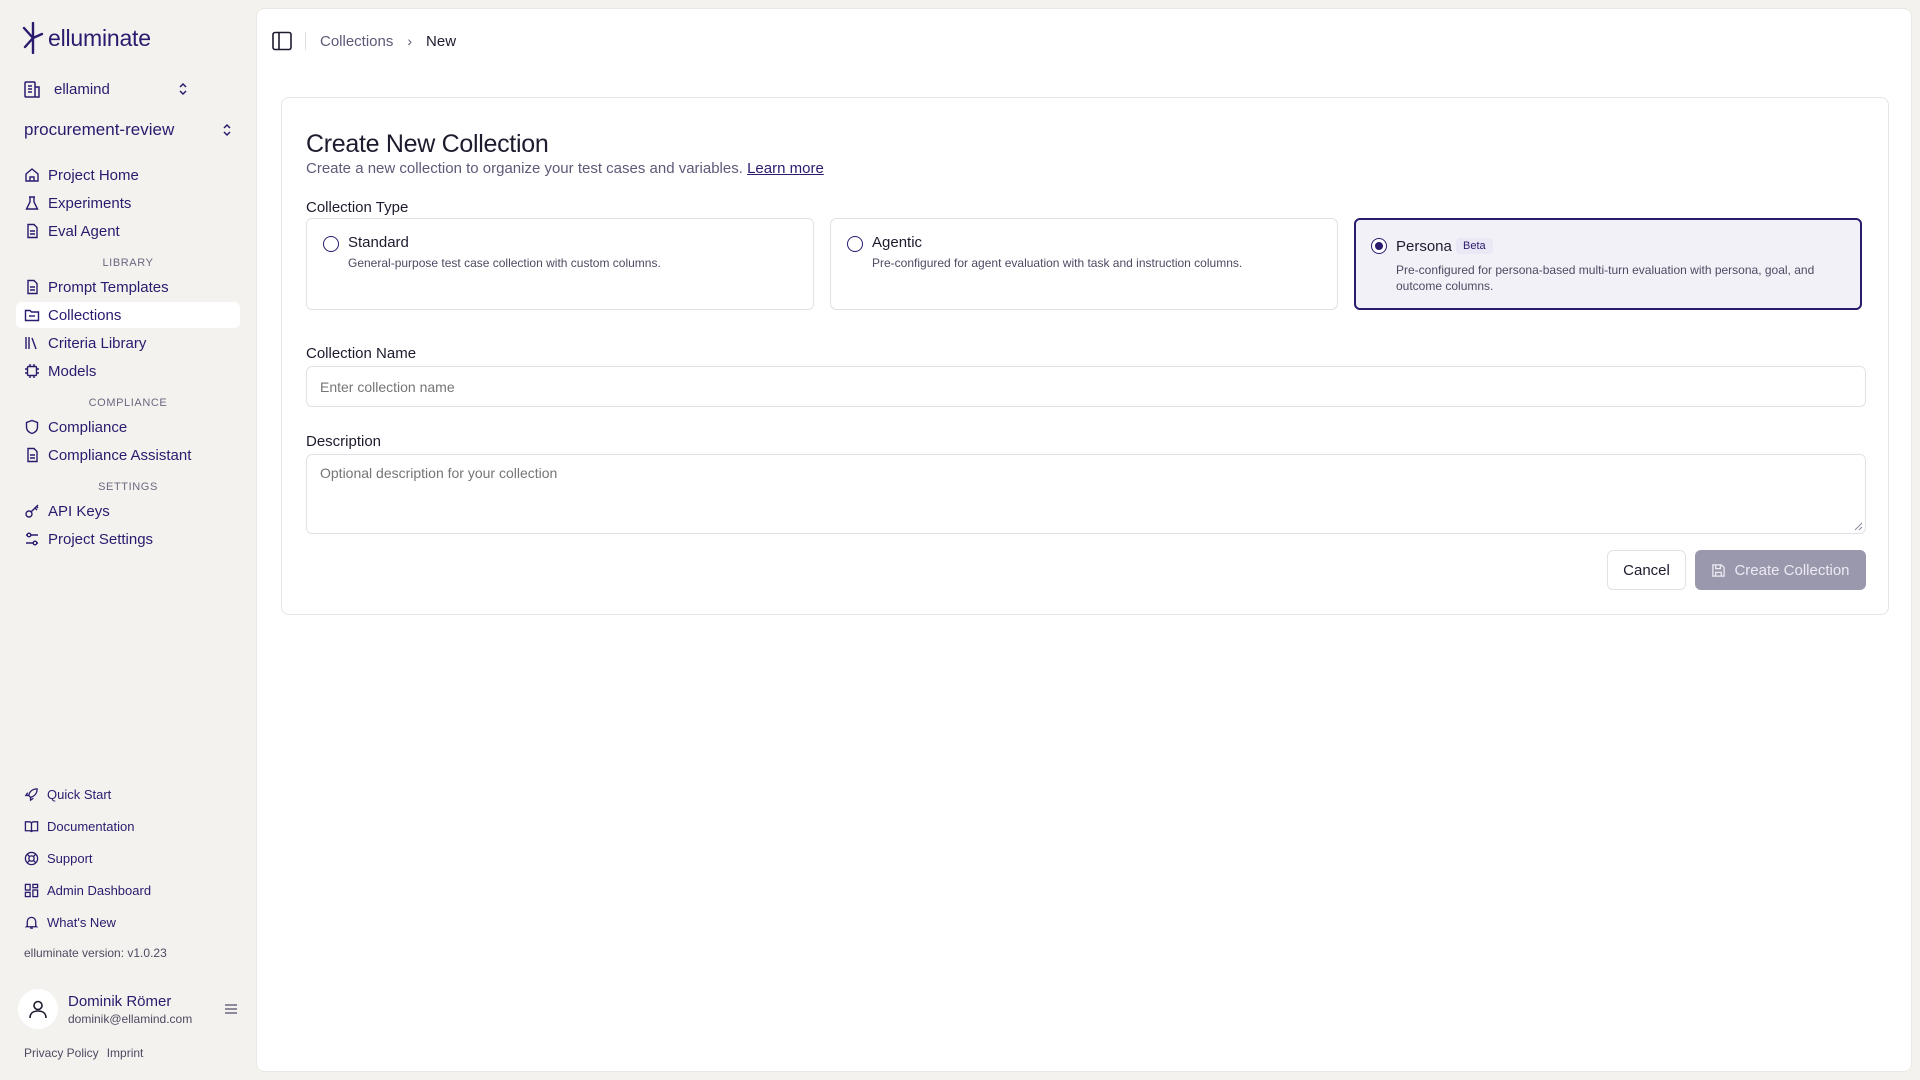 This screenshot has width=1920, height=1080. I want to click on sidebar-item-eval-agent: Eval Agent, so click(128, 231).